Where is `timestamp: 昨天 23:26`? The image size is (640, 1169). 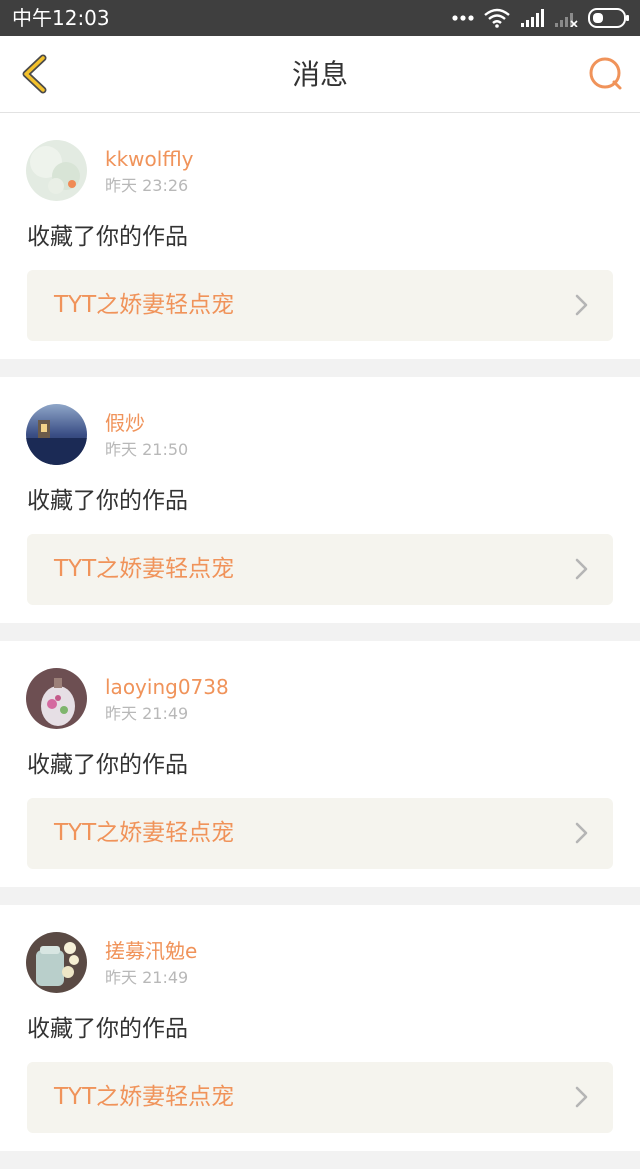 timestamp: 昨天 23:26 is located at coordinates (147, 185).